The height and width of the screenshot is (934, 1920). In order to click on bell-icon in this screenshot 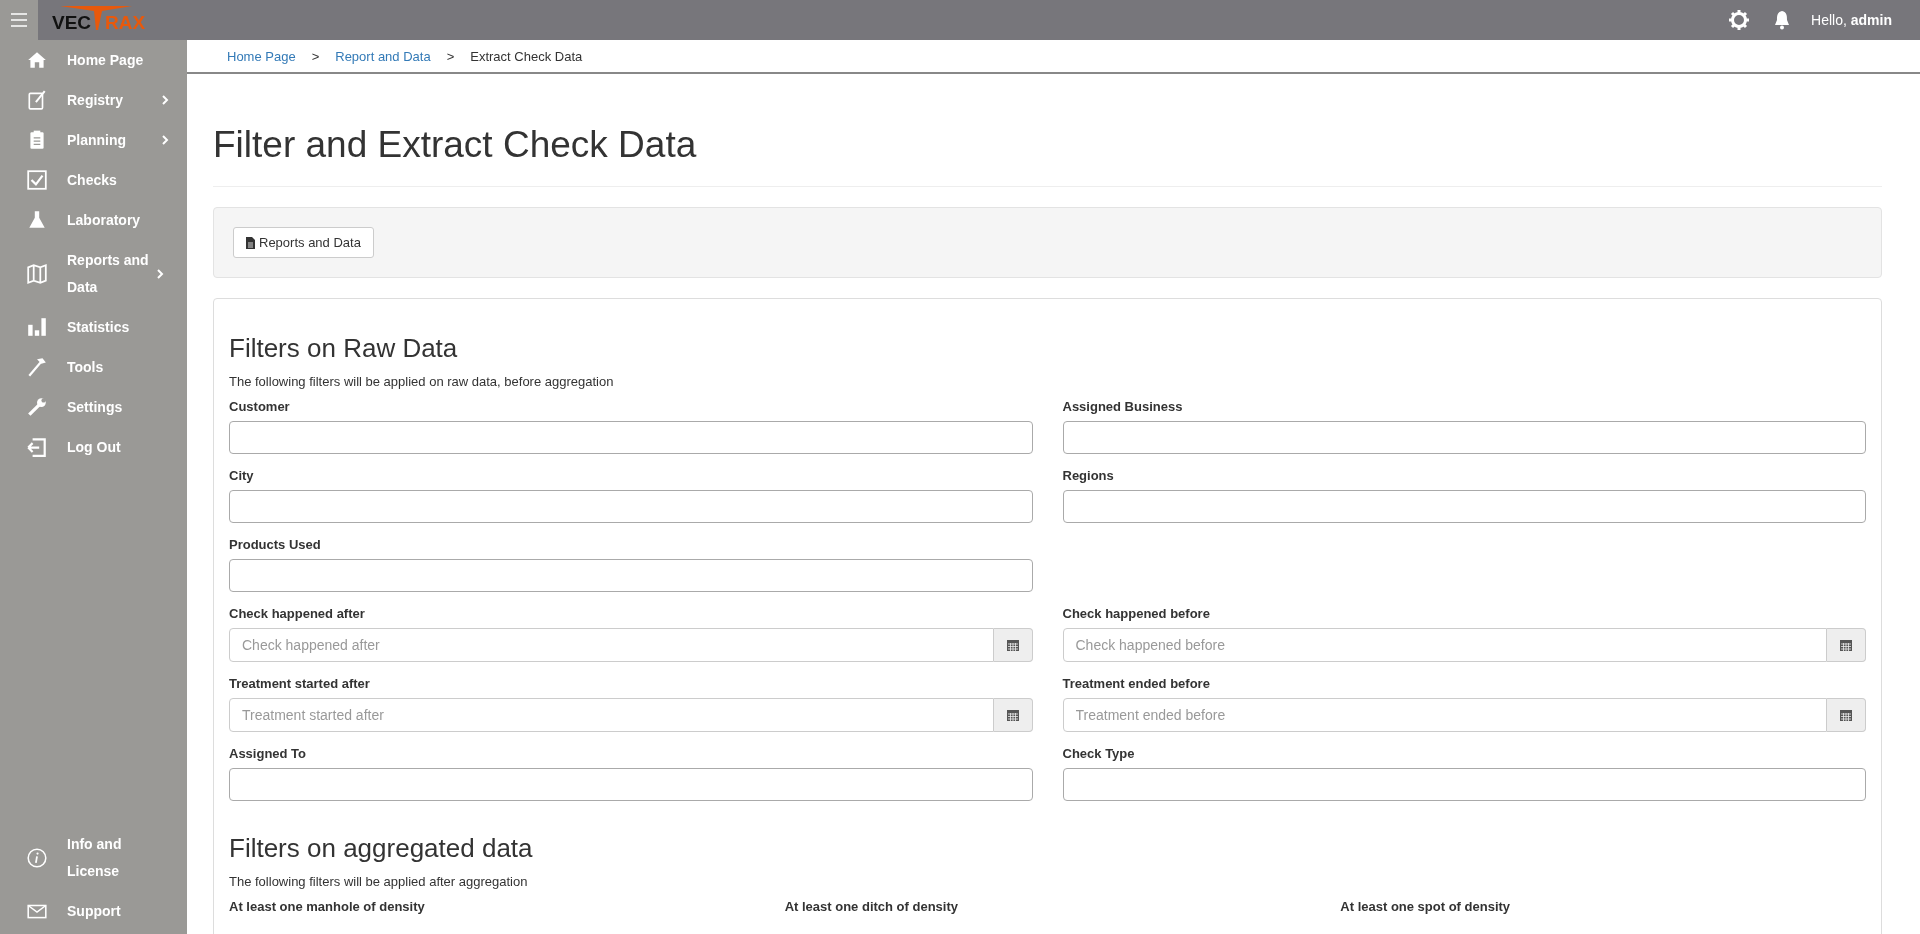, I will do `click(1782, 20)`.